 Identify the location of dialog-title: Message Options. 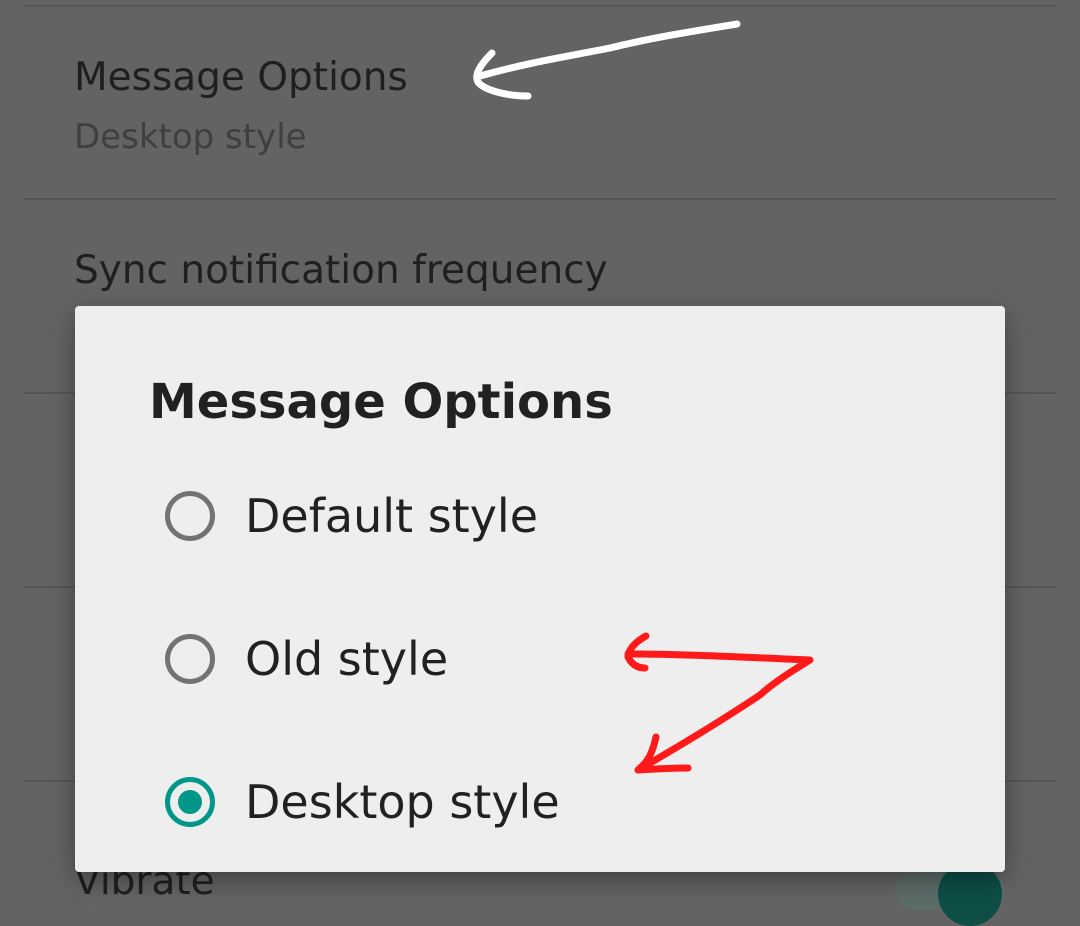
(381, 402).